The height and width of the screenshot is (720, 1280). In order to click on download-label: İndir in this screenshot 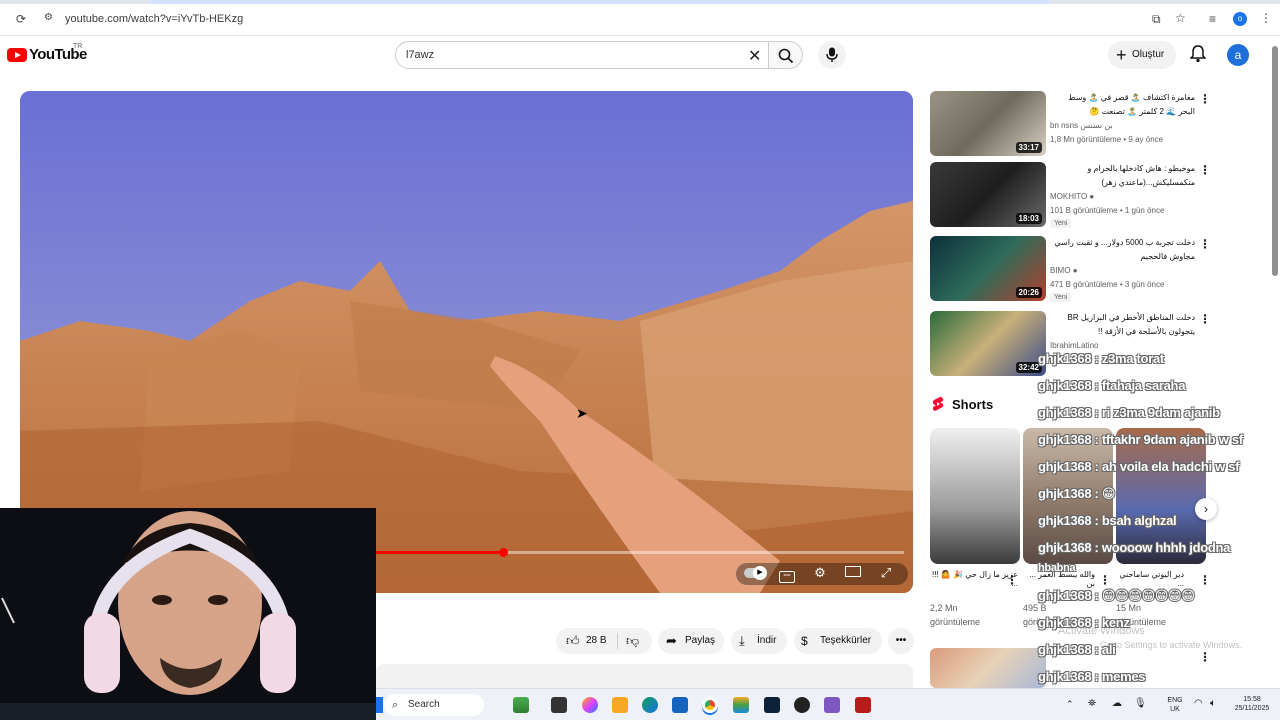, I will do `click(767, 640)`.